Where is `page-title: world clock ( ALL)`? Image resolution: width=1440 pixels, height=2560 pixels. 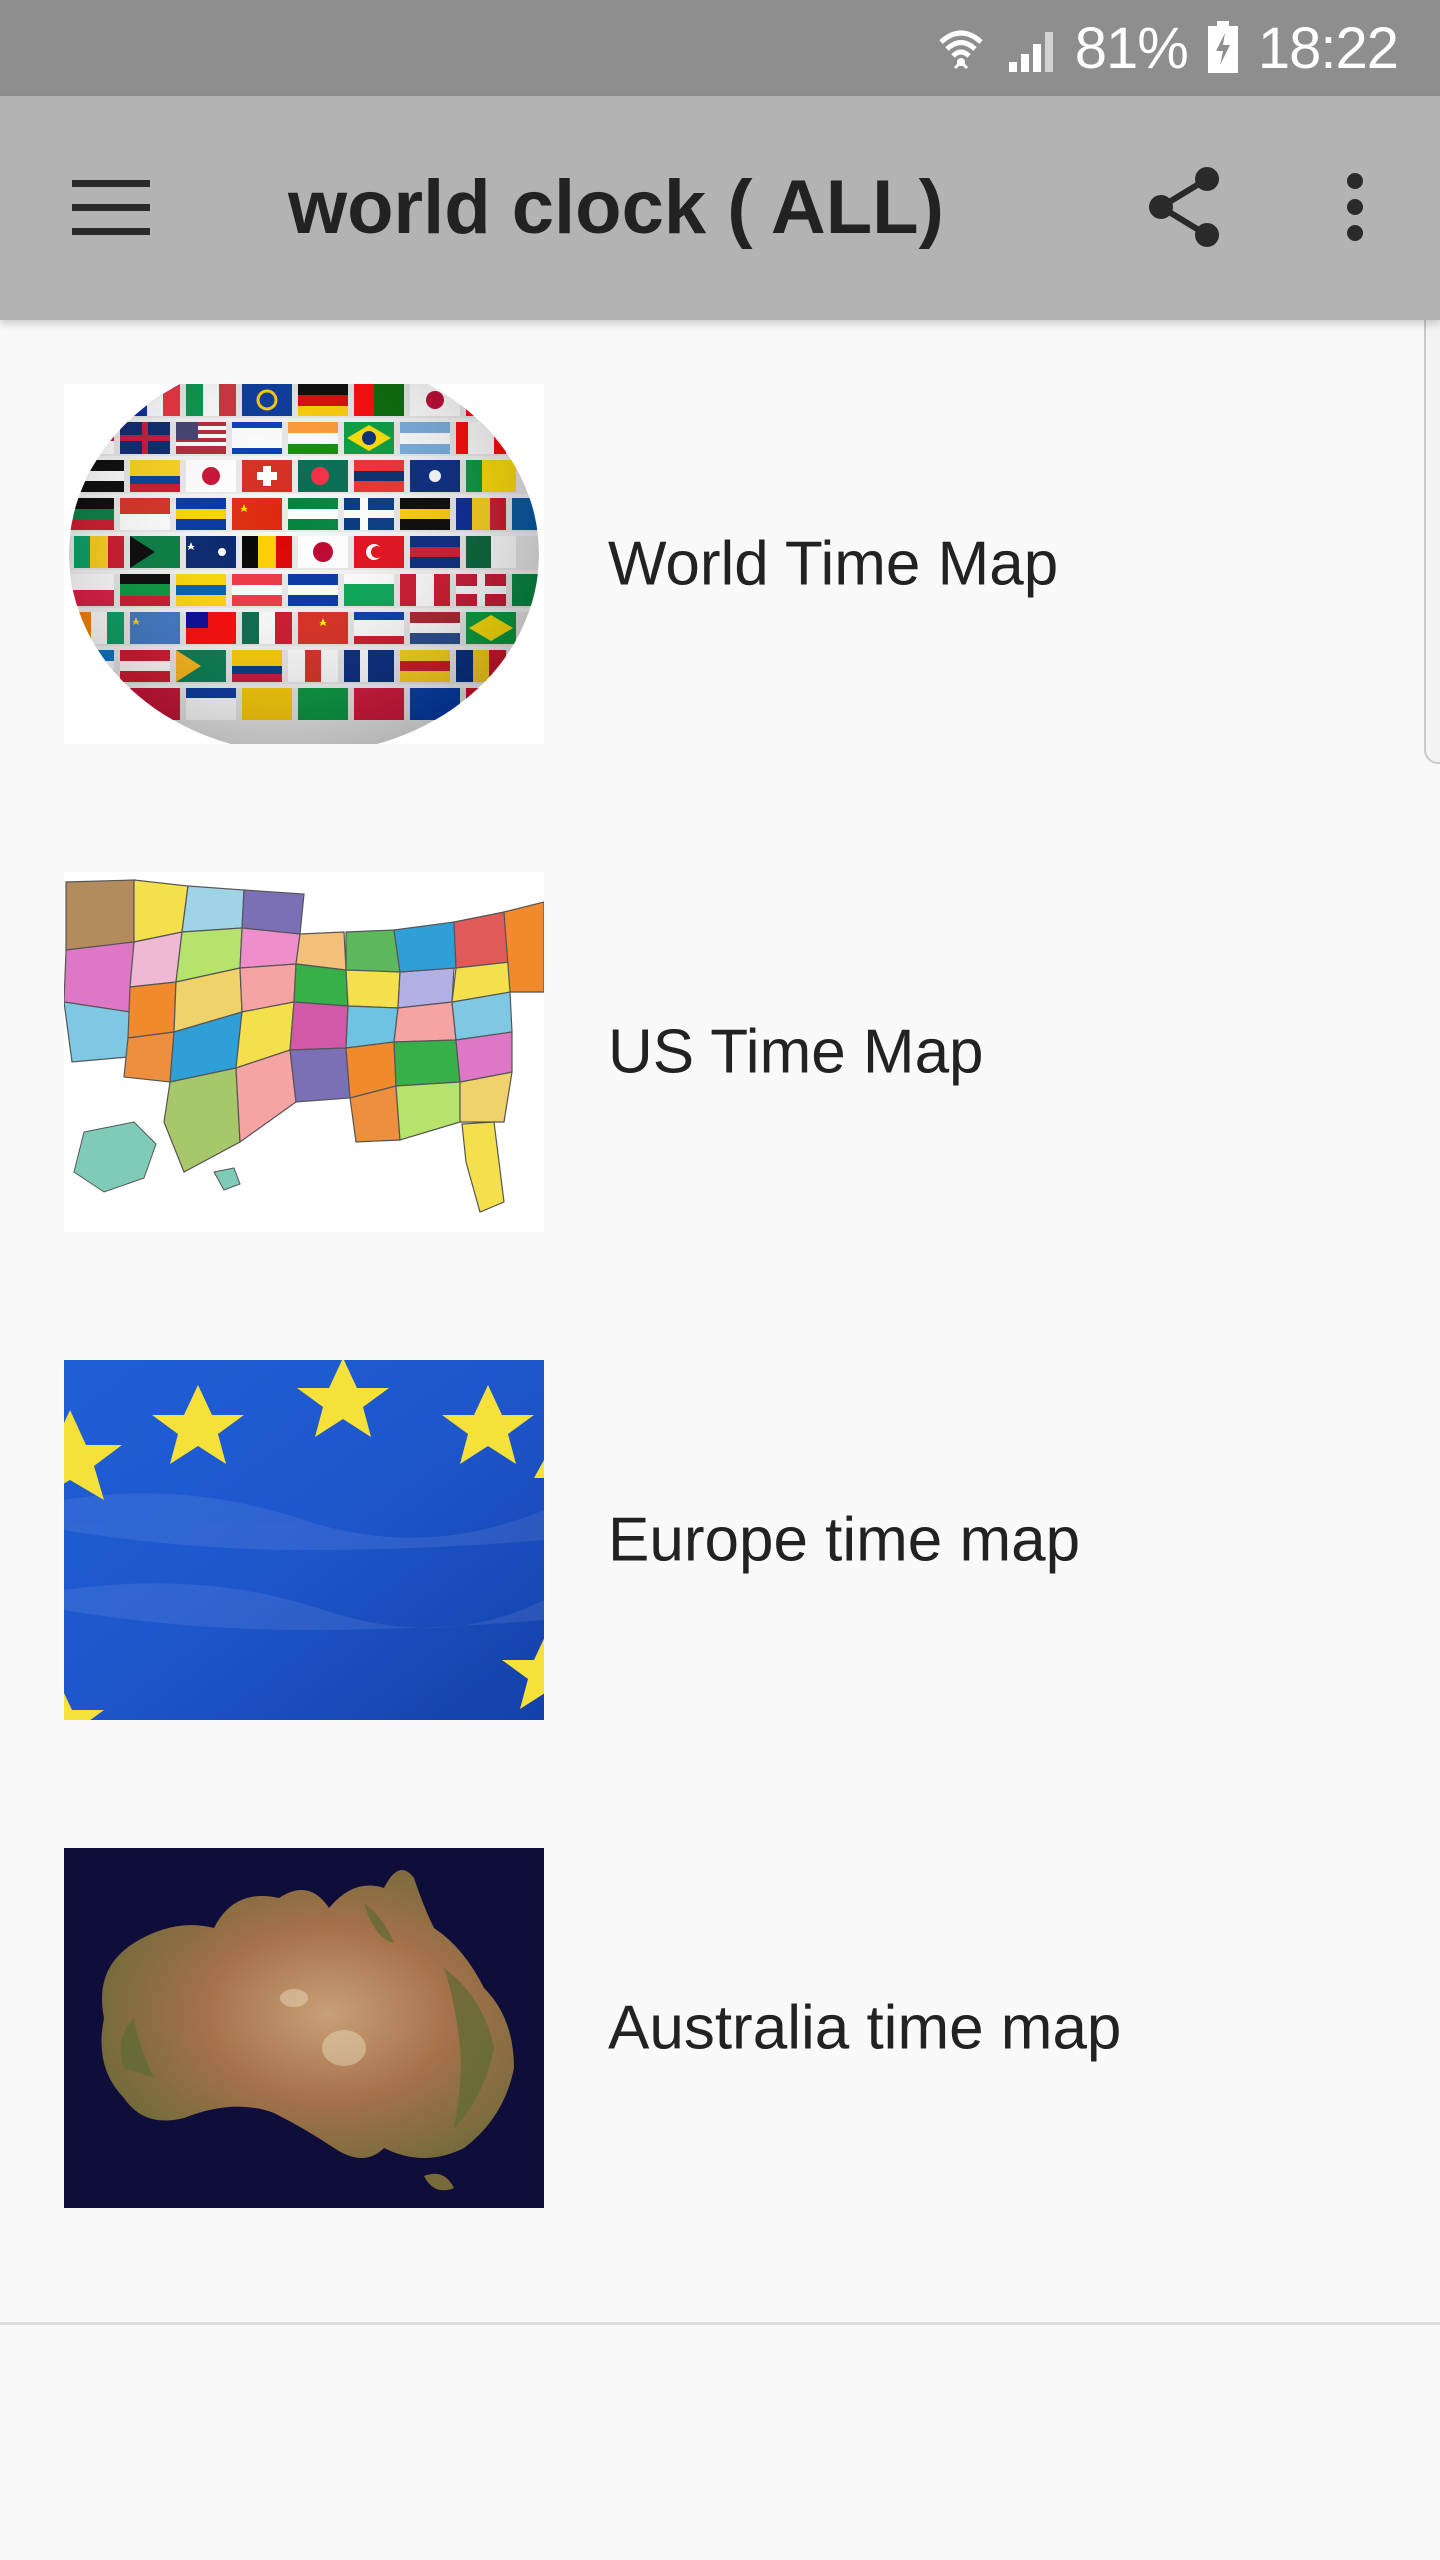
page-title: world clock ( ALL) is located at coordinates (616, 207).